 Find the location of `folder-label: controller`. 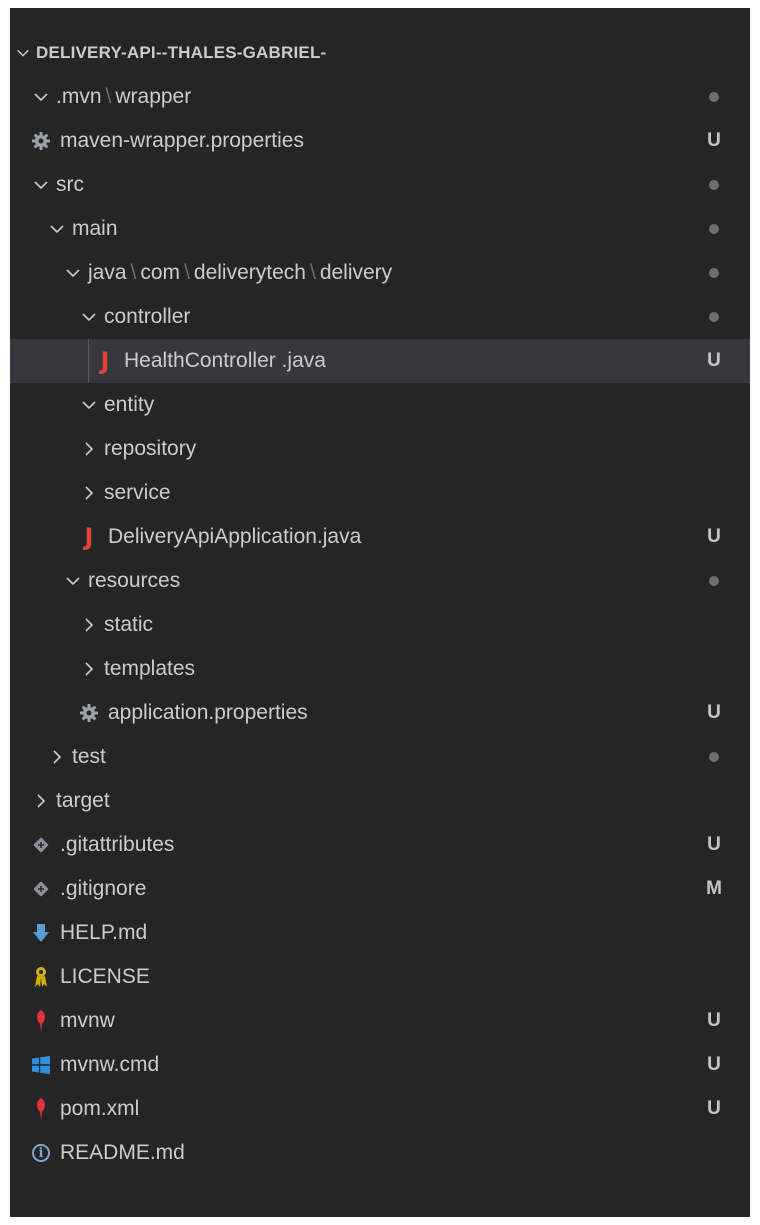

folder-label: controller is located at coordinates (147, 317).